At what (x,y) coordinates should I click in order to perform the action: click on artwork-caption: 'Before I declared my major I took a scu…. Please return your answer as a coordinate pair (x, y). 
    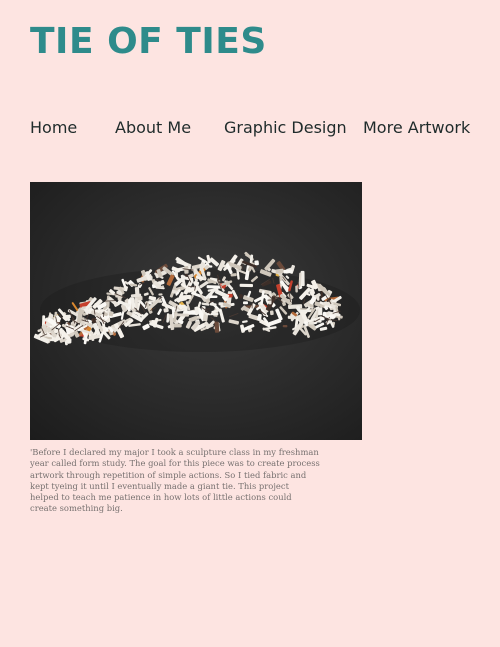
    Looking at the image, I should click on (175, 480).